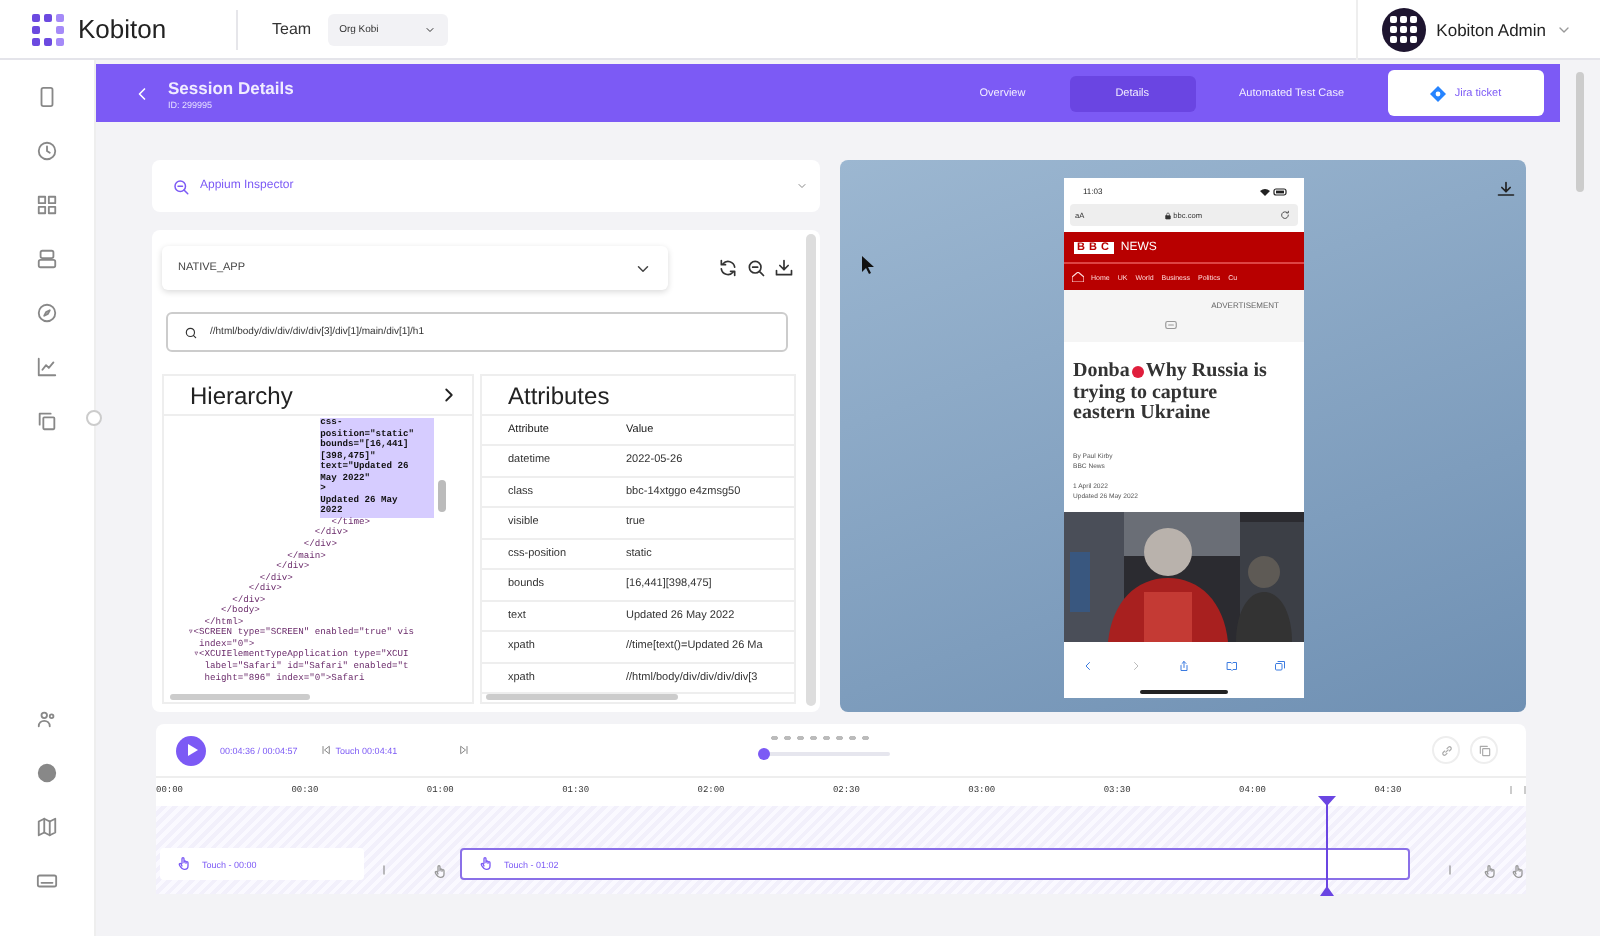 This screenshot has width=1600, height=936. I want to click on brand-name: Kobiton, so click(122, 29).